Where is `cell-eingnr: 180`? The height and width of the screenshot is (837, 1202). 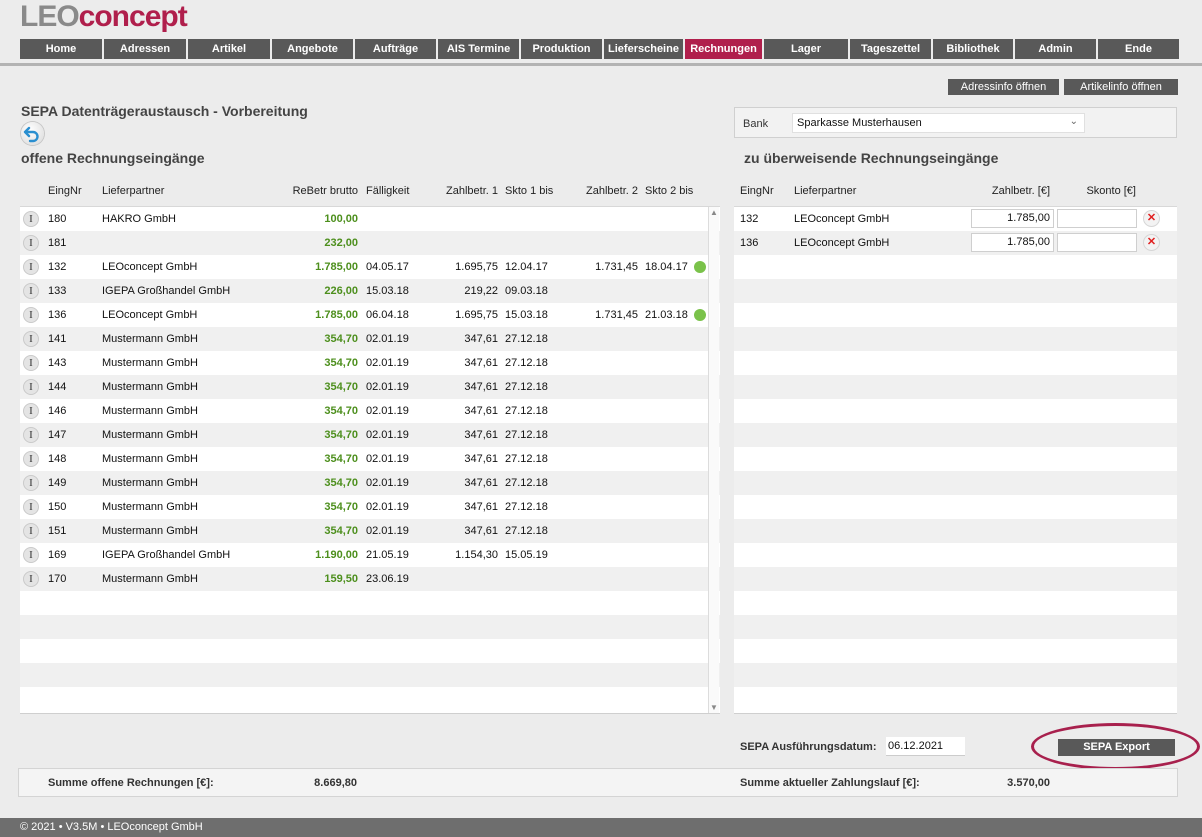
cell-eingnr: 180 is located at coordinates (57, 219).